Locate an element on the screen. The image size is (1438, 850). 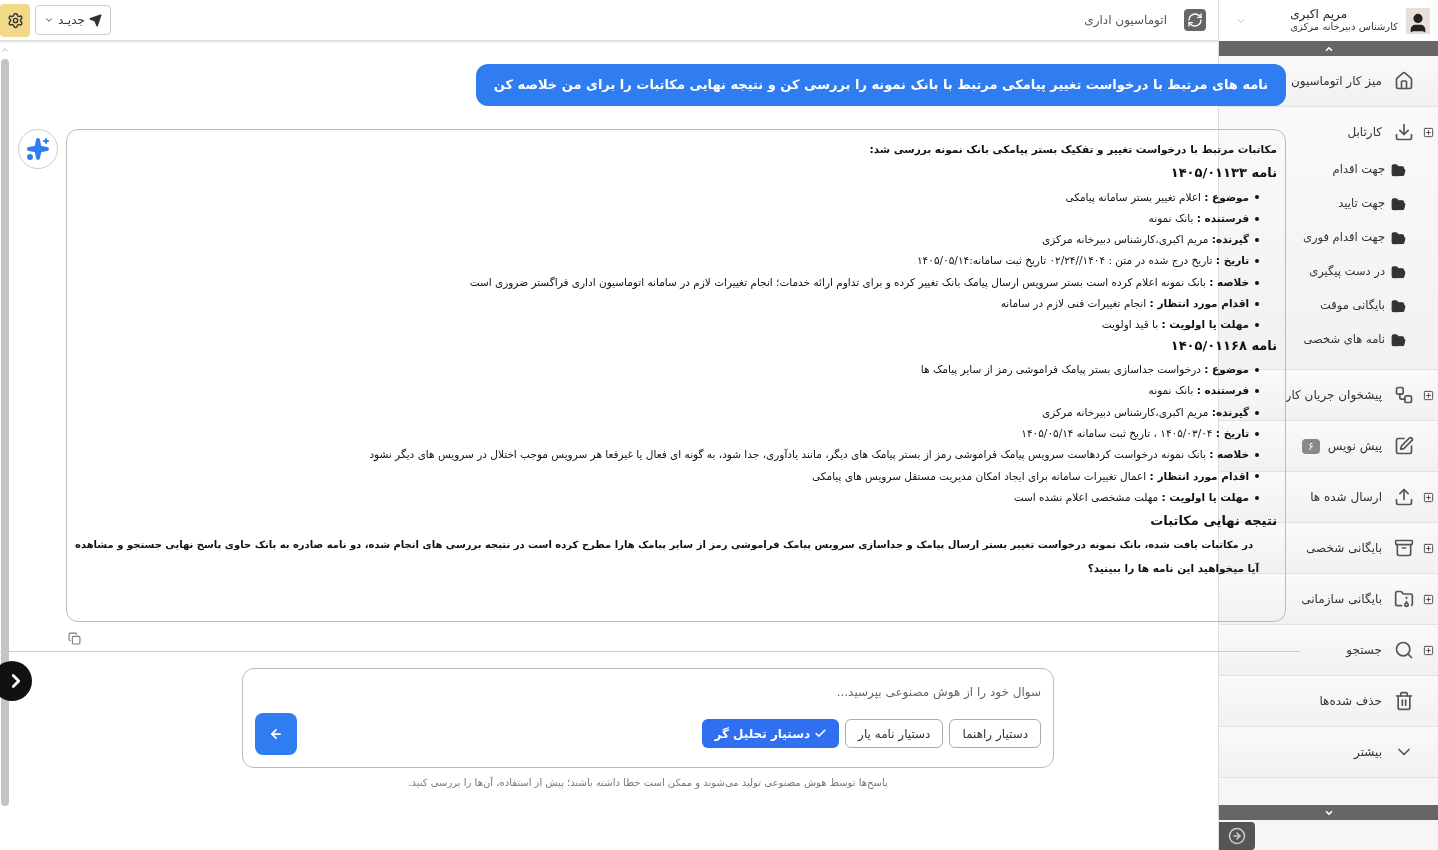
sidebar-item: بایگانی سازمانی is located at coordinates (1341, 599).